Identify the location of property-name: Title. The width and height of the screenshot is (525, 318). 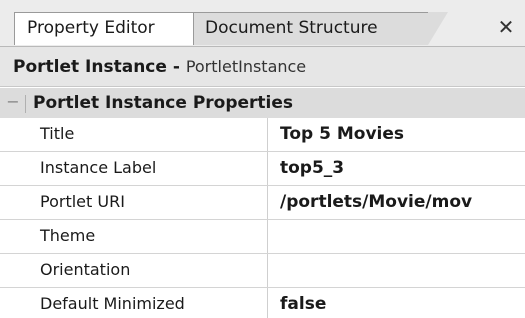
(134, 134).